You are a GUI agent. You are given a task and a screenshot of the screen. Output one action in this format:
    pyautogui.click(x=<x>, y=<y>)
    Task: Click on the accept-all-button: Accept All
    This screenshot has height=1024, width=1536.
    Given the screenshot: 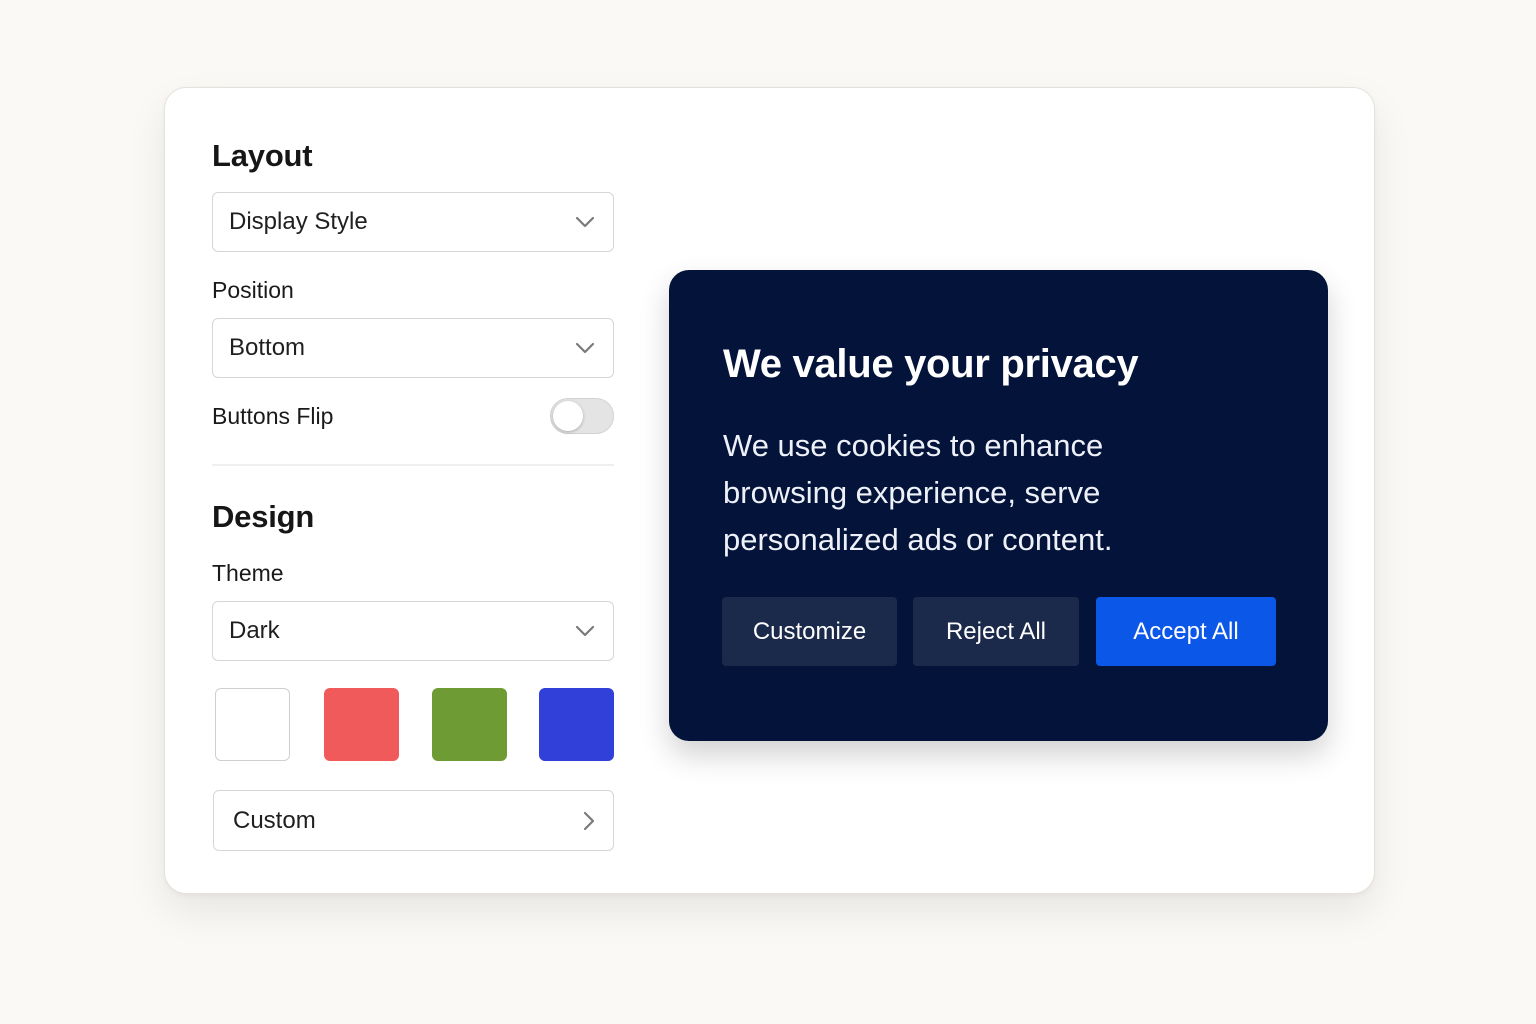 What is the action you would take?
    pyautogui.click(x=1186, y=631)
    